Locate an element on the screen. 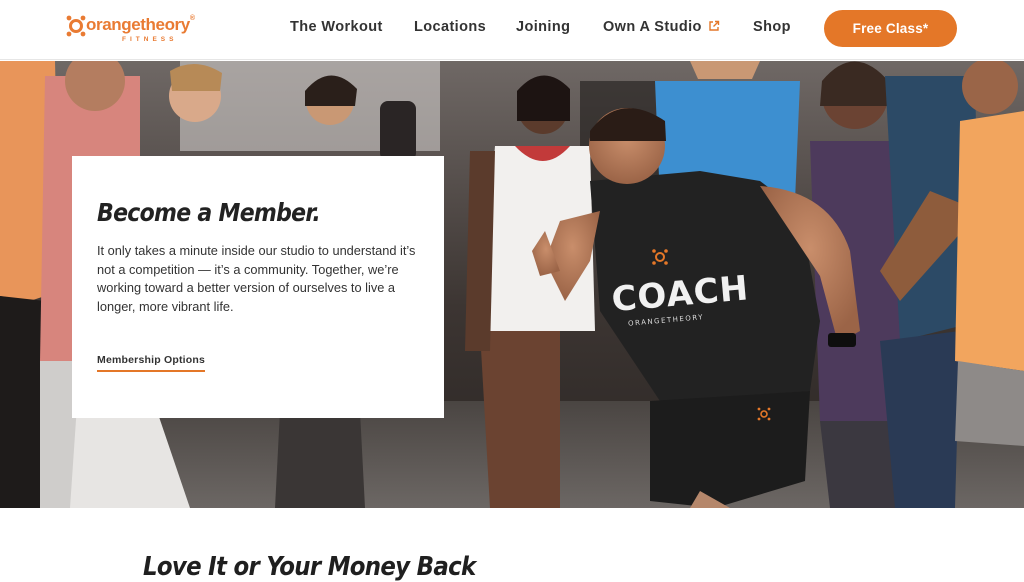  nav-item-joining: Joining is located at coordinates (543, 27).